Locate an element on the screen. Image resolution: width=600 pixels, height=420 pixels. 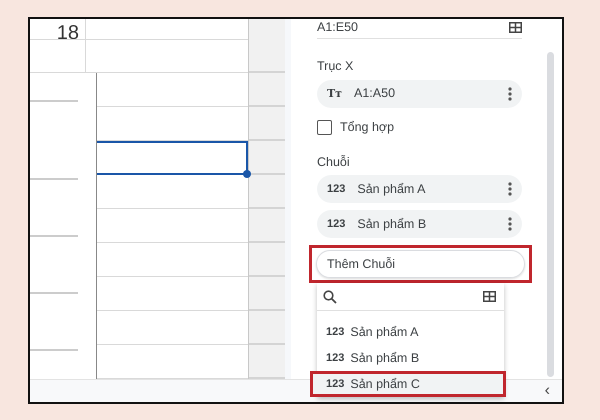
checkbox-label: Tổng hợp is located at coordinates (367, 127).